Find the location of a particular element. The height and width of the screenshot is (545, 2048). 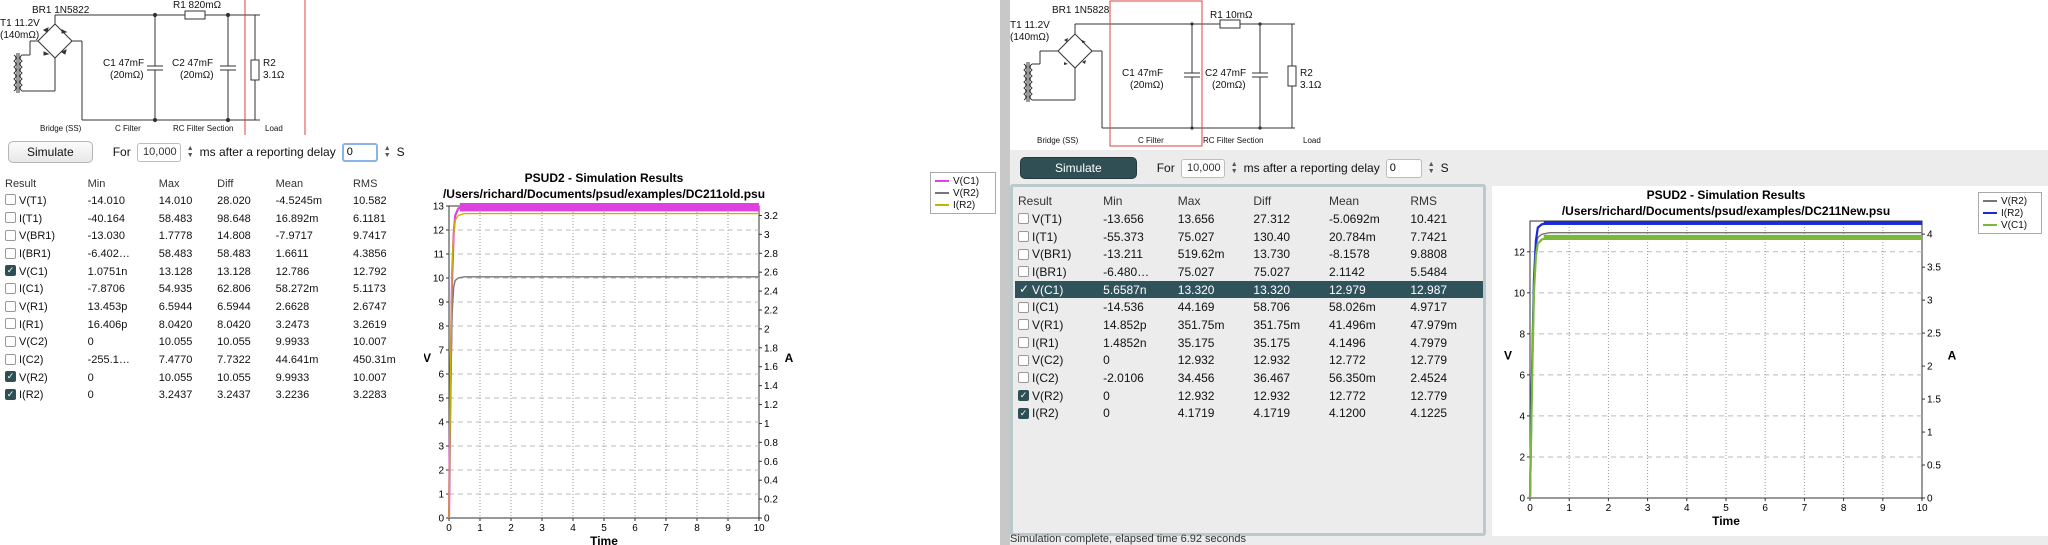

y-tick-label: 9 is located at coordinates (441, 303).